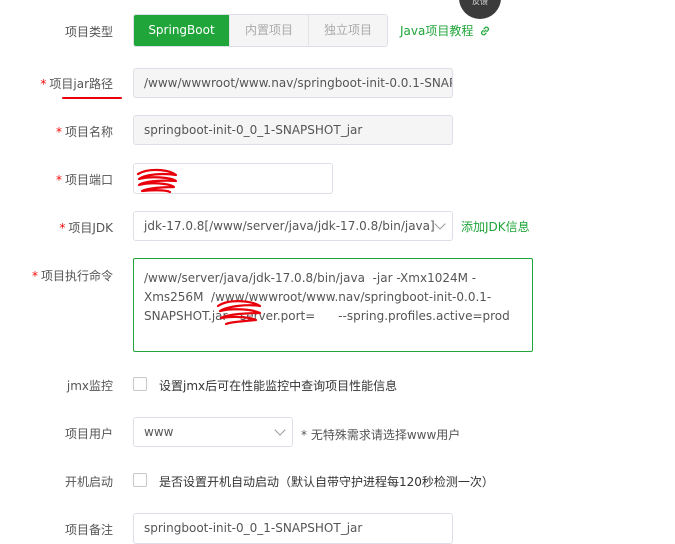 The image size is (675, 544). I want to click on tab-builtin-project: 内置项目, so click(268, 30).